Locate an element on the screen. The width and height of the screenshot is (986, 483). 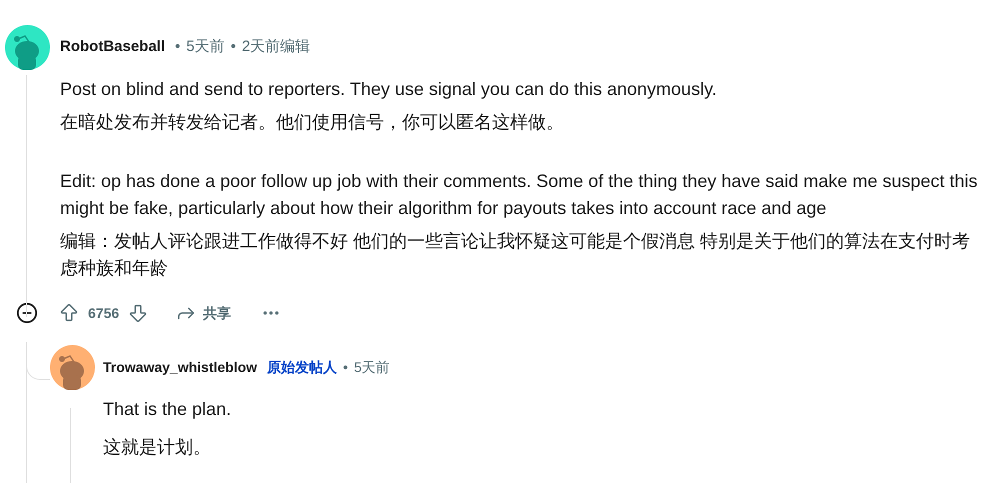
edited-timestamp: 2天前编辑 is located at coordinates (276, 47).